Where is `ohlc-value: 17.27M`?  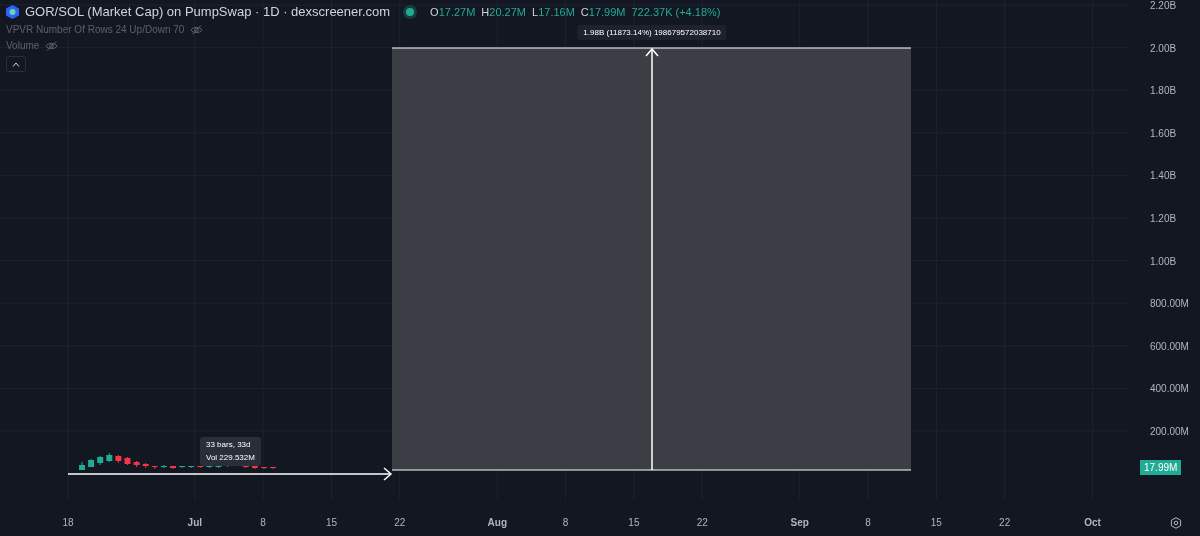
ohlc-value: 17.27M is located at coordinates (457, 11).